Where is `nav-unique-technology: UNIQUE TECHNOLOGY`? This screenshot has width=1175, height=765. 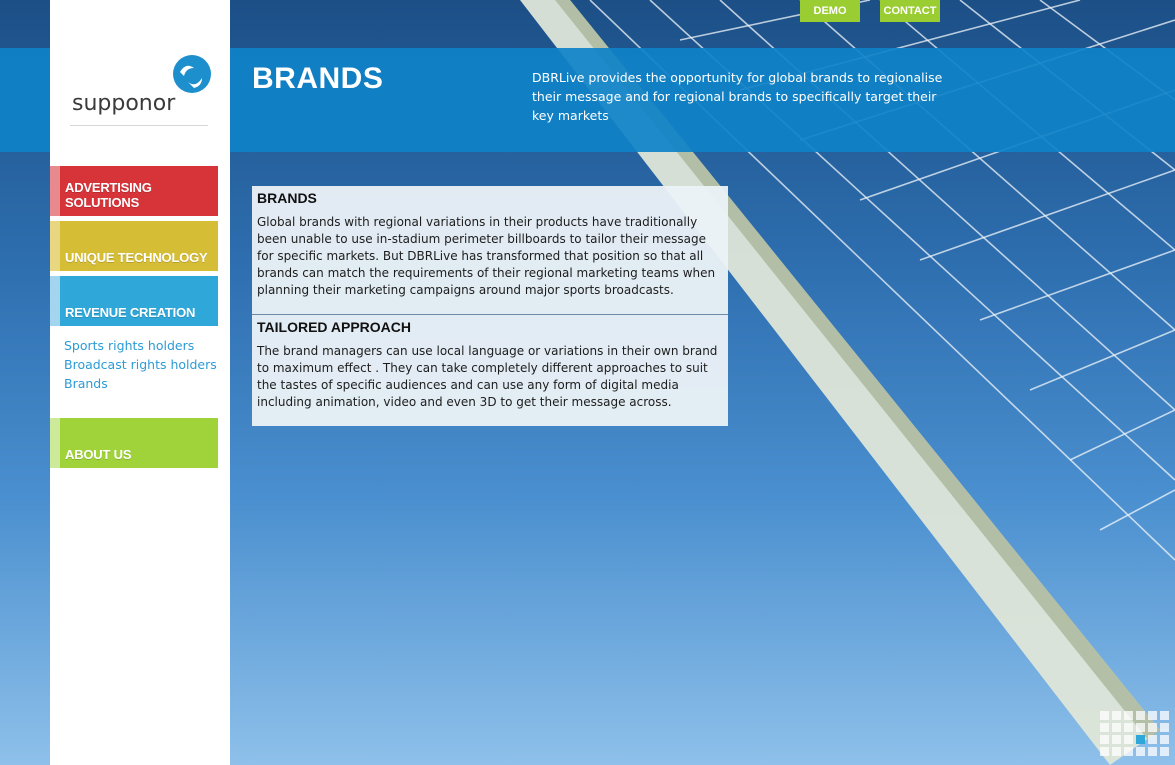
nav-unique-technology: UNIQUE TECHNOLOGY is located at coordinates (134, 246).